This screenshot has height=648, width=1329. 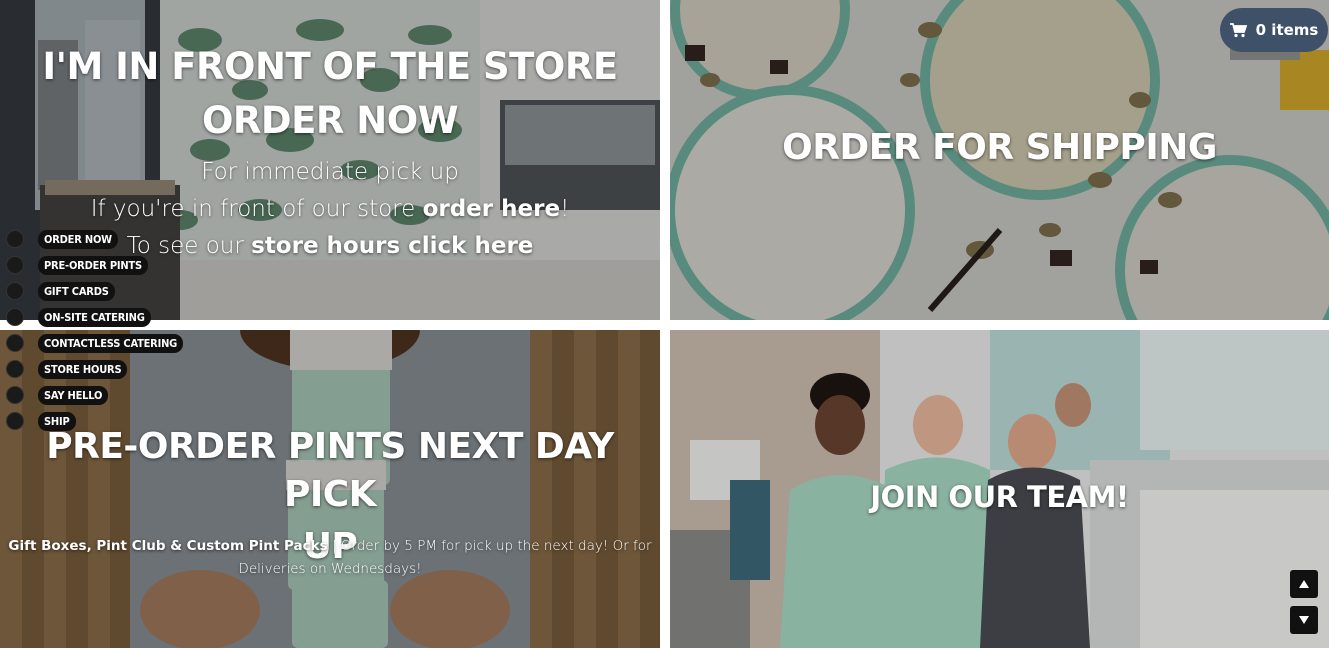 What do you see at coordinates (330, 120) in the screenshot?
I see `store-title-line2: ORDER NOW` at bounding box center [330, 120].